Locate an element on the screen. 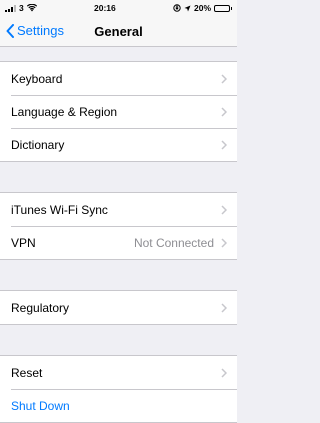 This screenshot has height=423, width=320. signal-bars-icon is located at coordinates (10, 8).